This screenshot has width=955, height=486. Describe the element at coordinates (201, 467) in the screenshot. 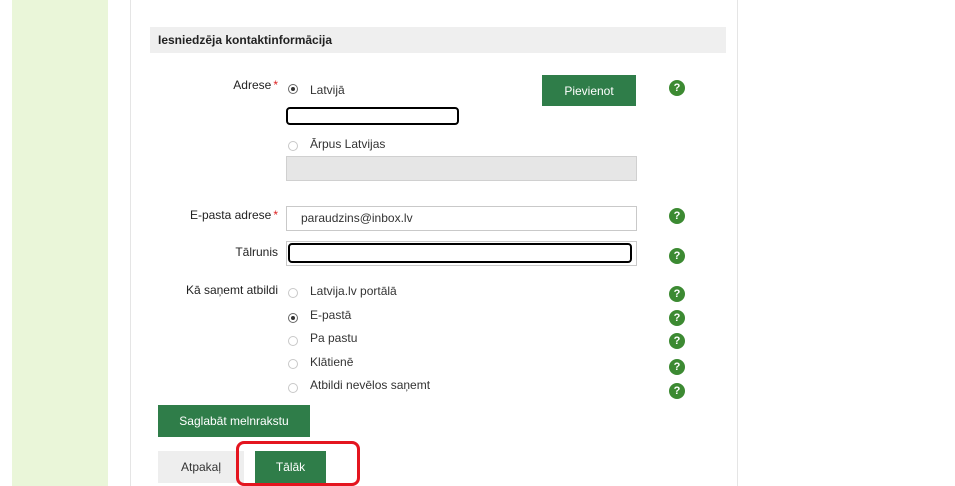

I see `back-button: Atpakaļ` at that location.